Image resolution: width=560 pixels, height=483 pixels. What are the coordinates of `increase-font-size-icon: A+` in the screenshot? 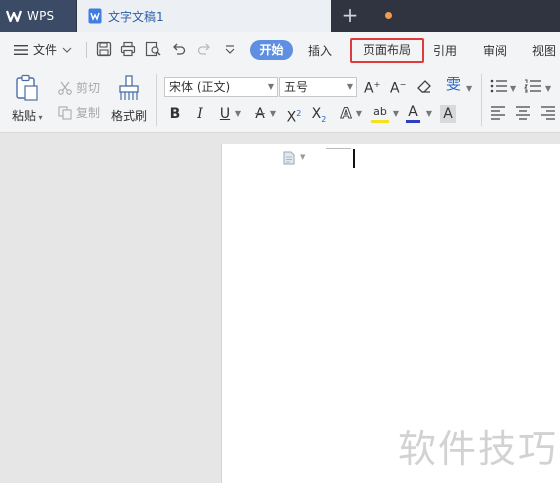 It's located at (372, 87).